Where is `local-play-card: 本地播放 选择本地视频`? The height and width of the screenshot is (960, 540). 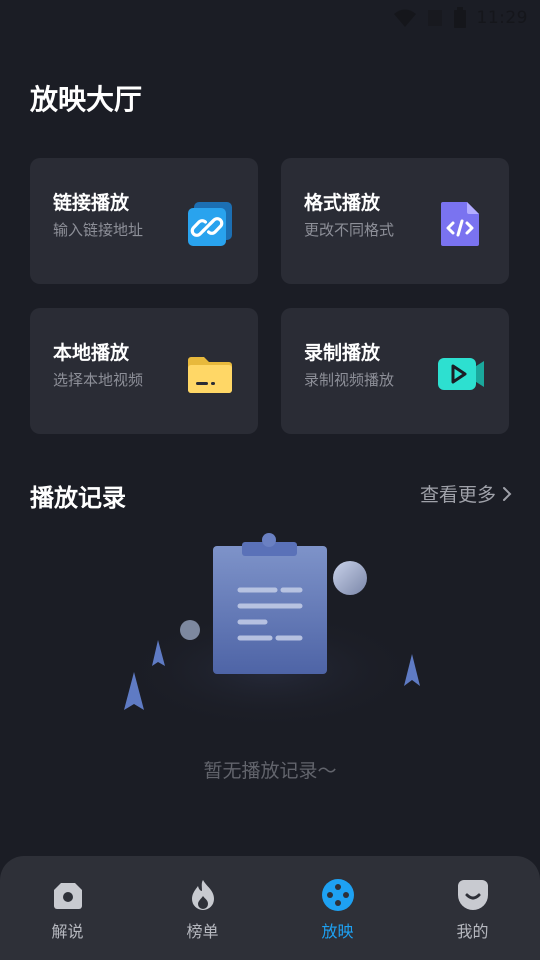 local-play-card: 本地播放 选择本地视频 is located at coordinates (144, 371).